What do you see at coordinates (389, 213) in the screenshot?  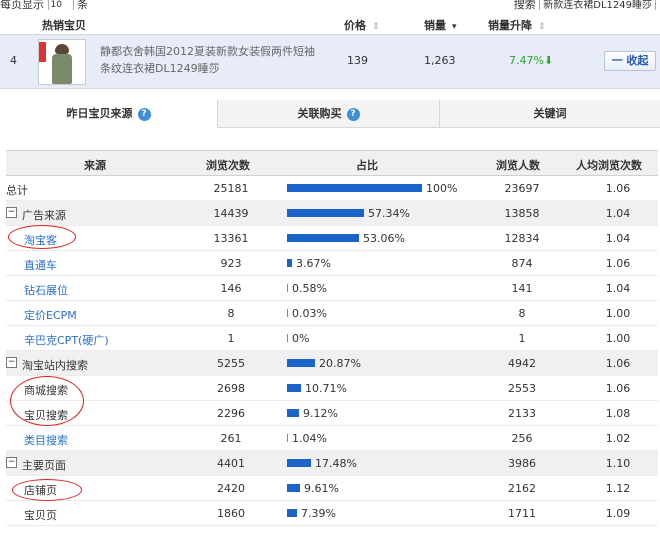 I see `share-percent: 57.34%` at bounding box center [389, 213].